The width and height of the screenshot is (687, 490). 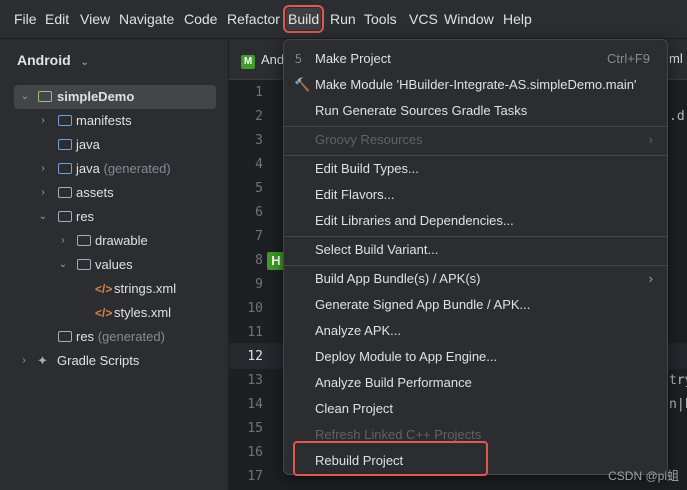 I want to click on tree-item-label: assets, so click(x=95, y=192).